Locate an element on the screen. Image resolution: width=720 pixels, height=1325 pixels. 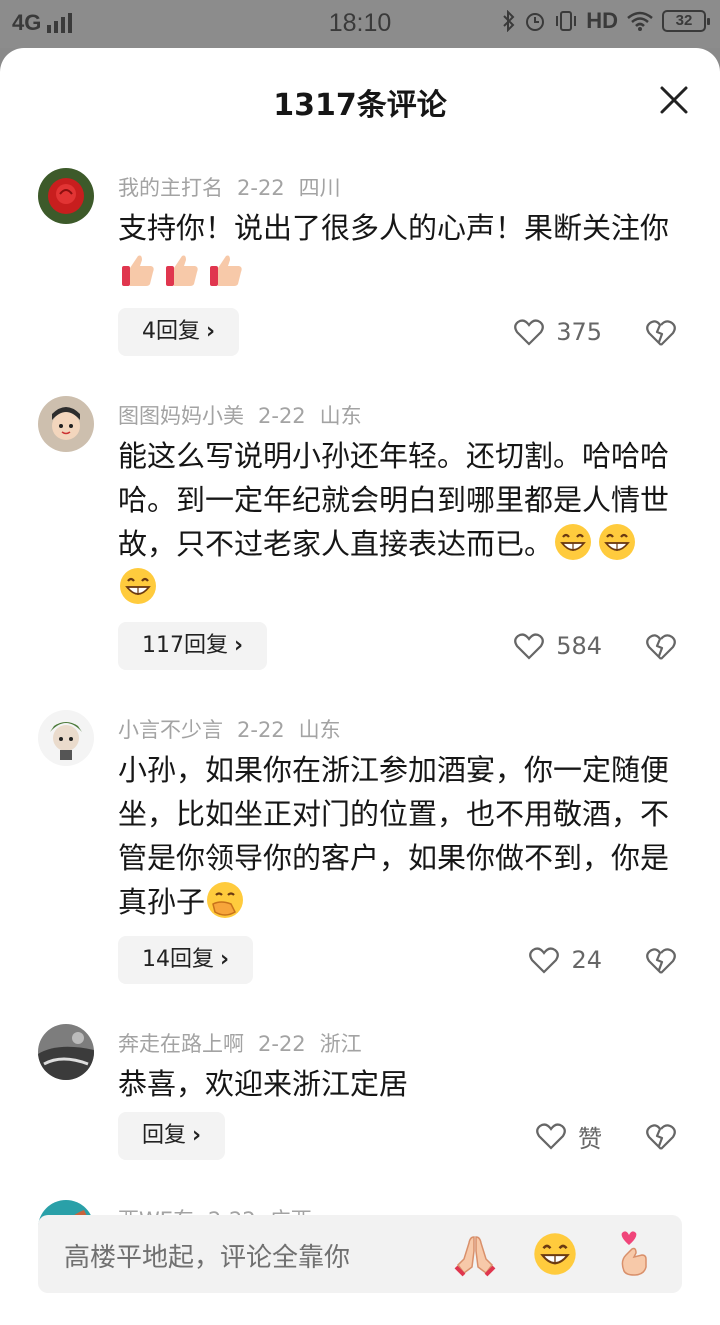
view-replies-button: 117回复 › is located at coordinates (193, 646).